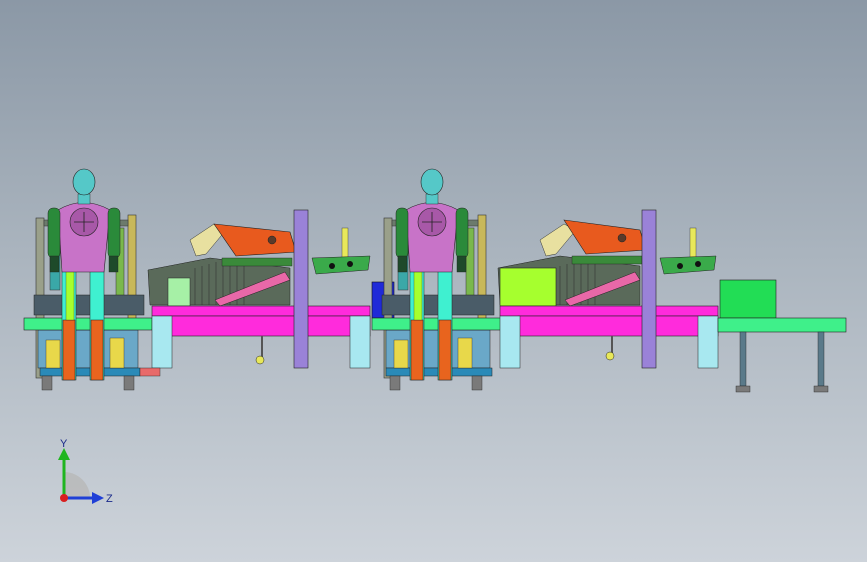 This screenshot has width=867, height=562. I want to click on y-axis-label: Y, so click(64, 444).